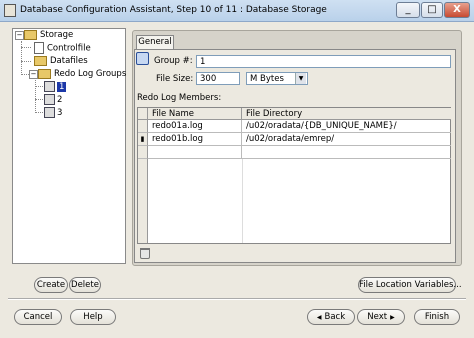  Describe the element at coordinates (173, 61) in the screenshot. I see `group-label: Group #:` at that location.